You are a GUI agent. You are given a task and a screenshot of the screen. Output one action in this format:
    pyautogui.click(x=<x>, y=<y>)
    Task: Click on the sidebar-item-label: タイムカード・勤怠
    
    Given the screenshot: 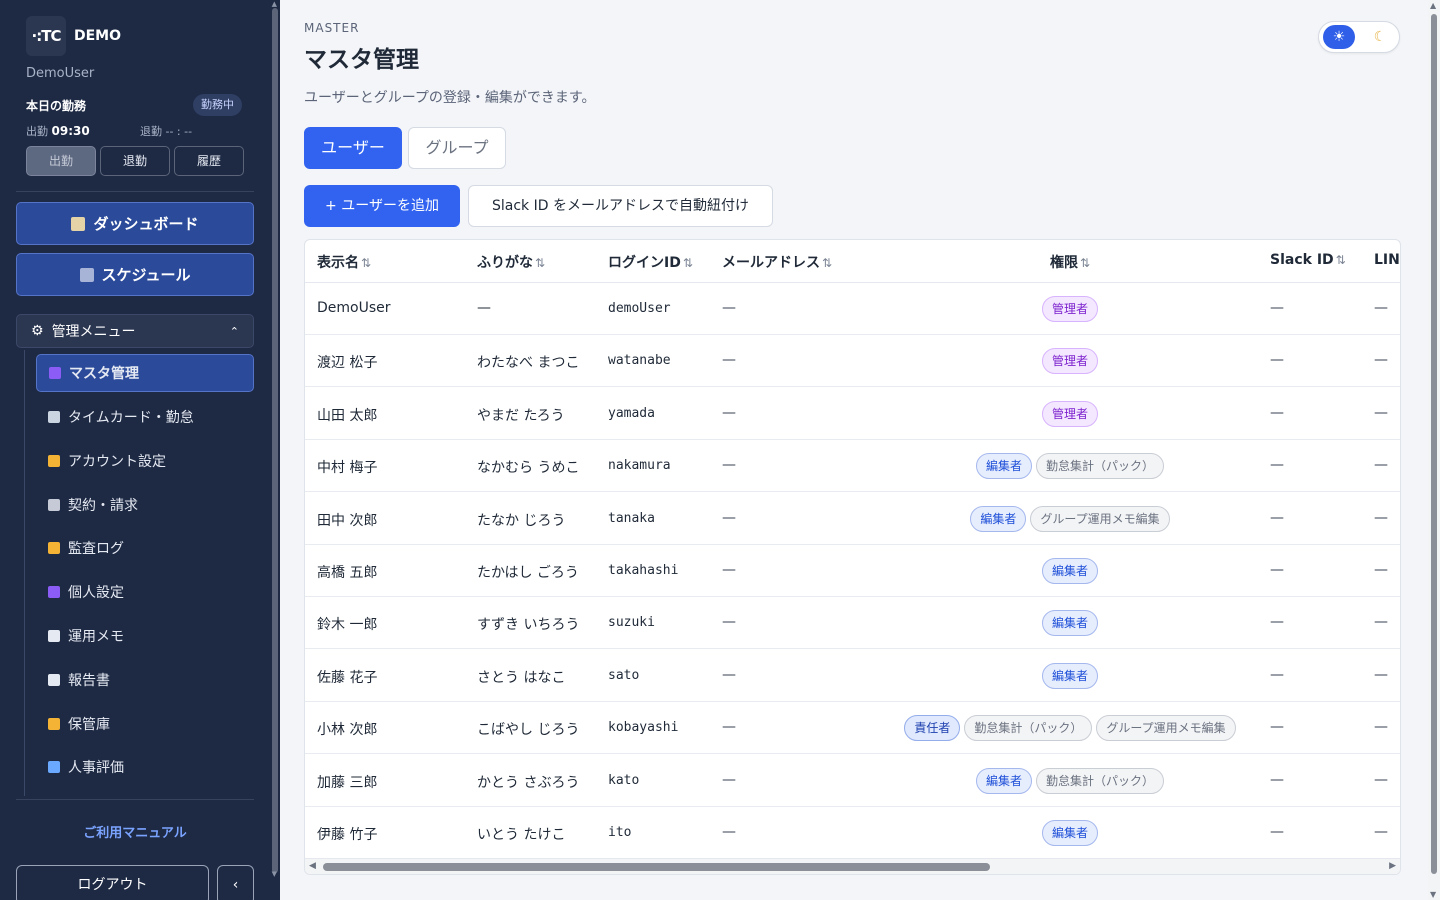 What is the action you would take?
    pyautogui.click(x=131, y=418)
    